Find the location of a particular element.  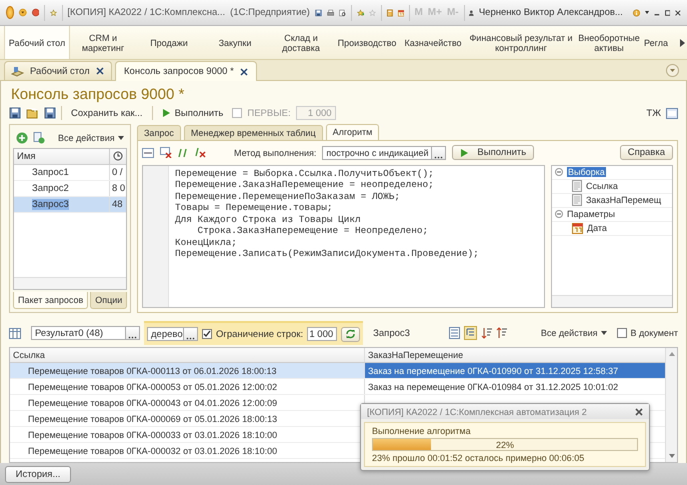

refresh-button is located at coordinates (350, 334).